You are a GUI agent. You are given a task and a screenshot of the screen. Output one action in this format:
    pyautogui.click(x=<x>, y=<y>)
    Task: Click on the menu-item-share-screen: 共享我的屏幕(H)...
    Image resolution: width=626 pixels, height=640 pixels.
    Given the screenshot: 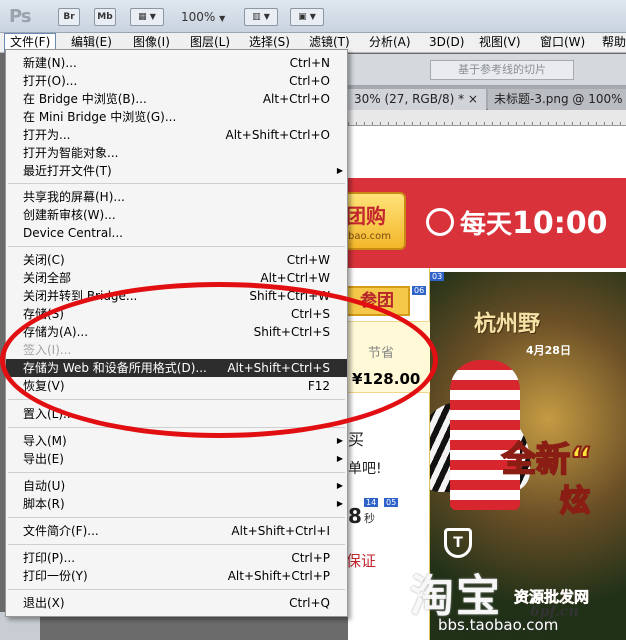 What is the action you would take?
    pyautogui.click(x=176, y=197)
    